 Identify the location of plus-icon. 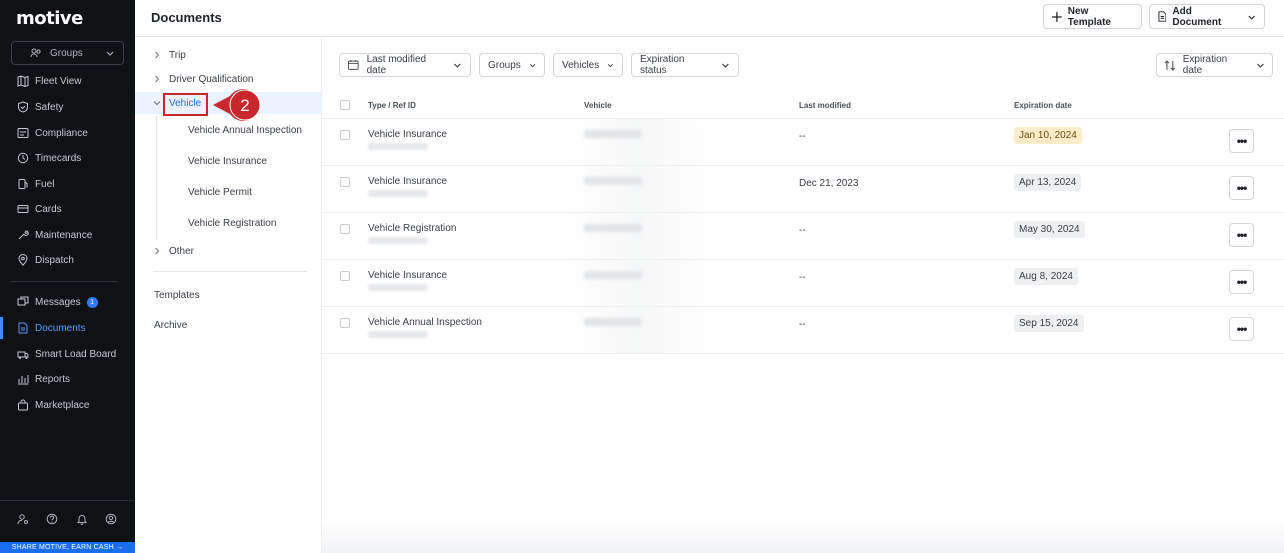
(1057, 16).